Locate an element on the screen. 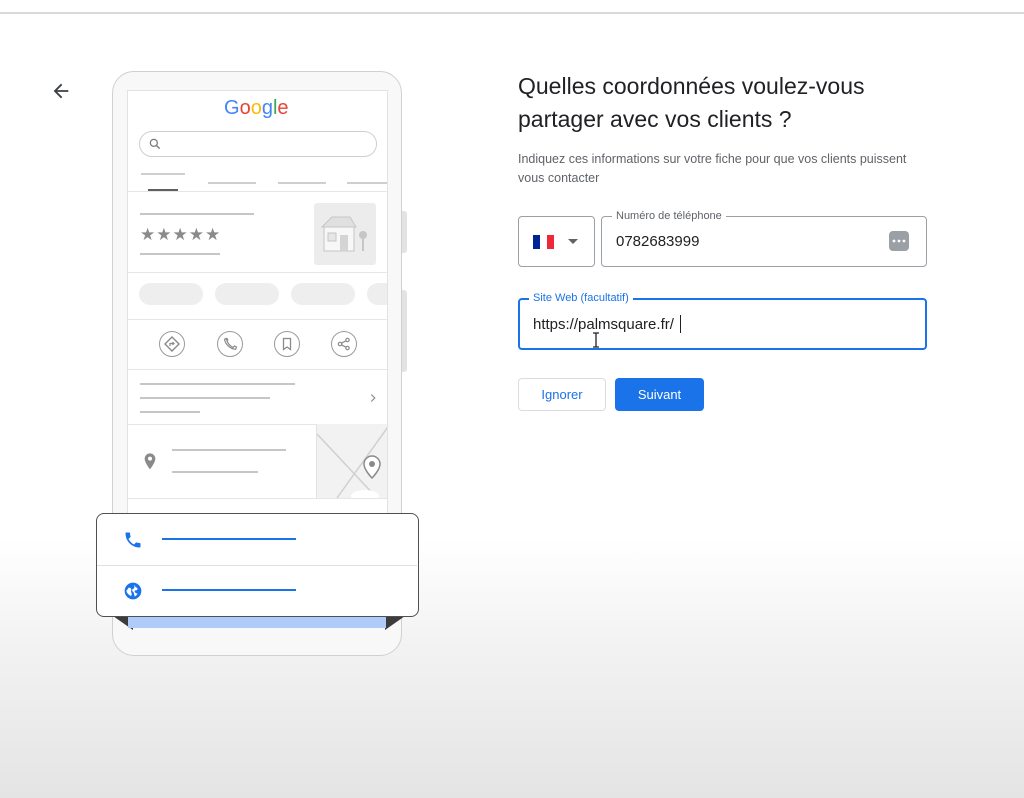 This screenshot has width=1024, height=798. share-icon is located at coordinates (344, 344).